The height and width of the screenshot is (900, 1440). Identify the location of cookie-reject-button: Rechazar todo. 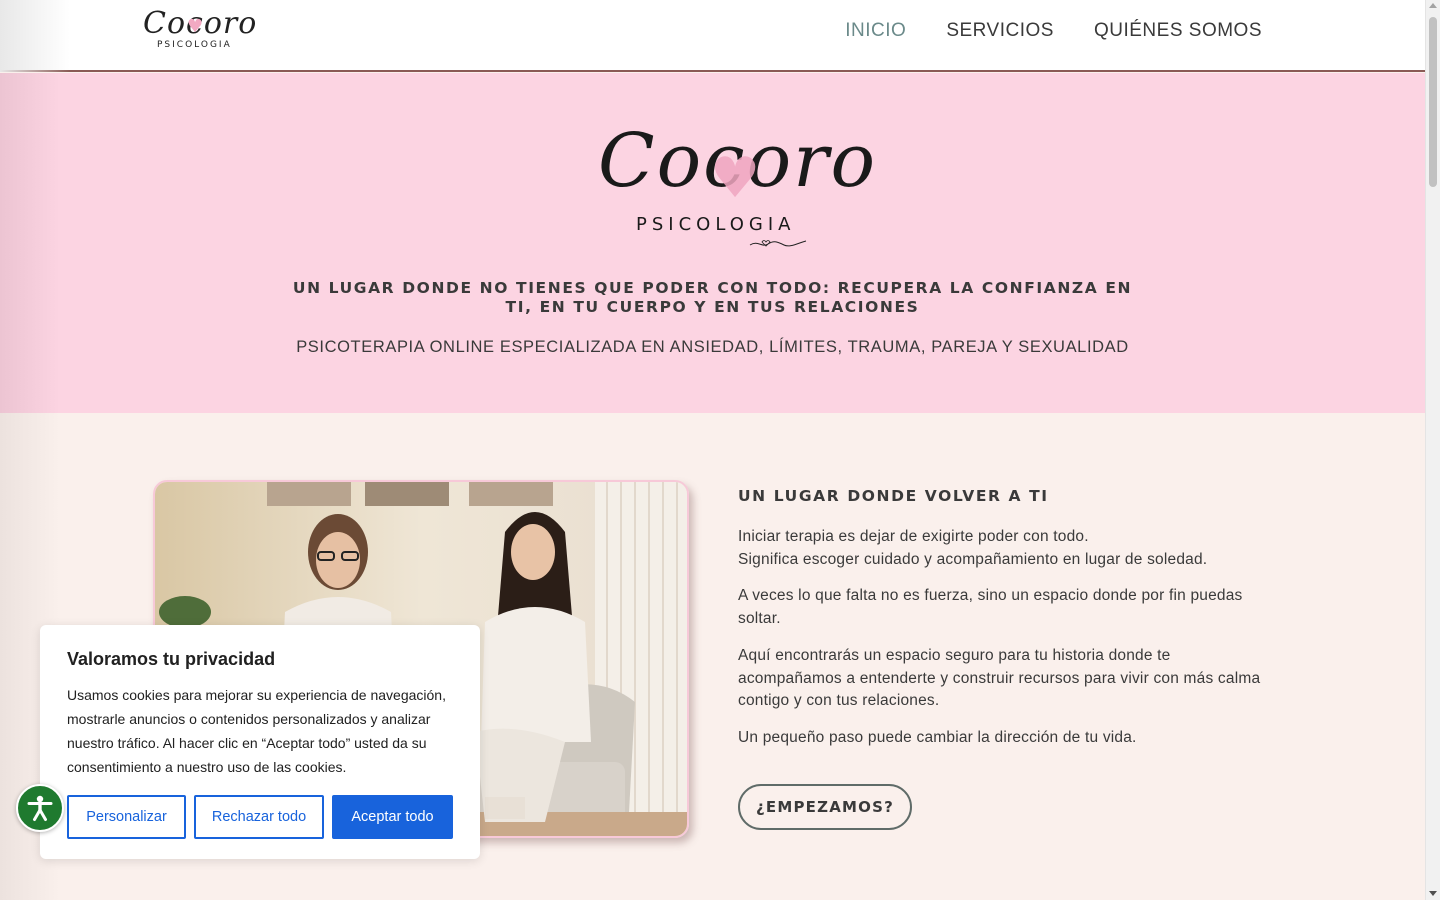
(259, 817).